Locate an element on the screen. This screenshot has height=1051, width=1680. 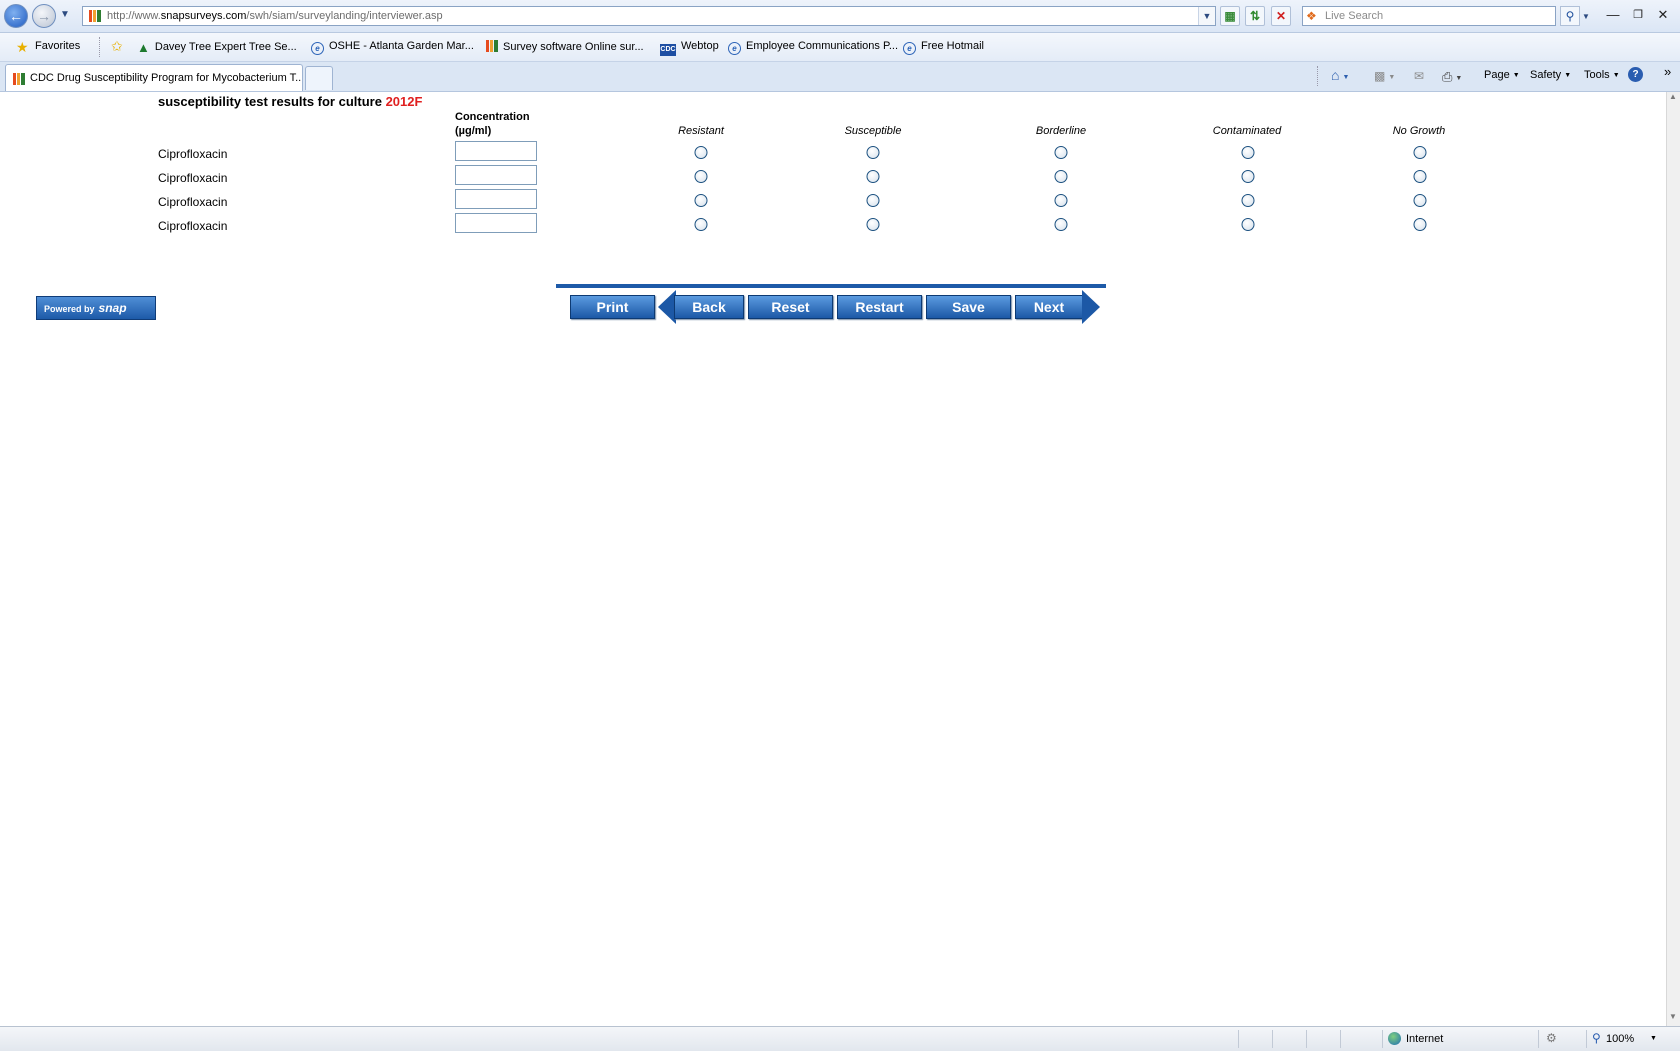
live-search-logo-icon: ❖ is located at coordinates (1311, 16).